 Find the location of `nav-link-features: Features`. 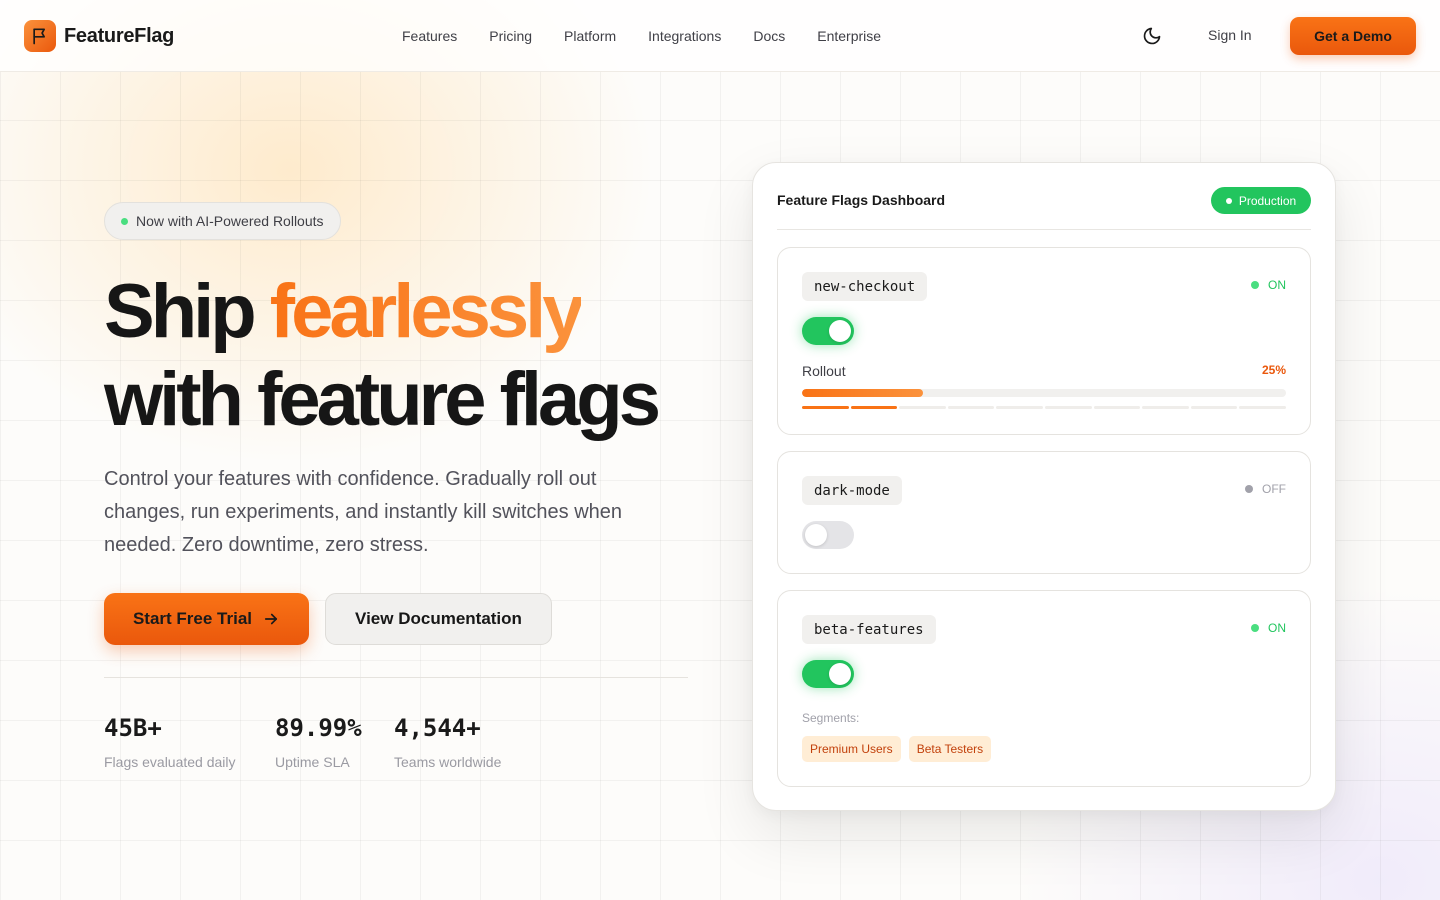

nav-link-features: Features is located at coordinates (429, 36).